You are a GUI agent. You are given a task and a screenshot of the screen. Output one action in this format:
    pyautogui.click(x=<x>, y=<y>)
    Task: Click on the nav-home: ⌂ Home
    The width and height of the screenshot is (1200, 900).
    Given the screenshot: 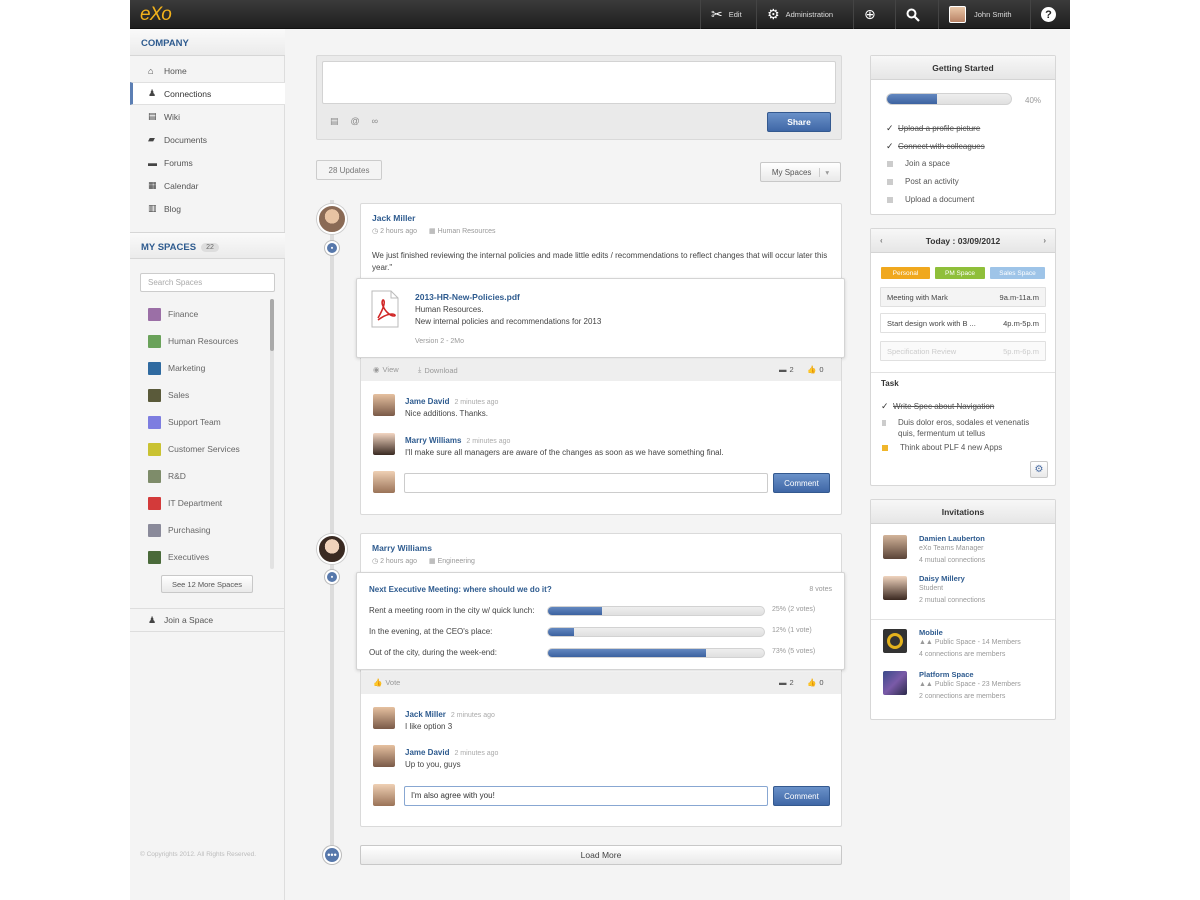 What is the action you would take?
    pyautogui.click(x=207, y=70)
    